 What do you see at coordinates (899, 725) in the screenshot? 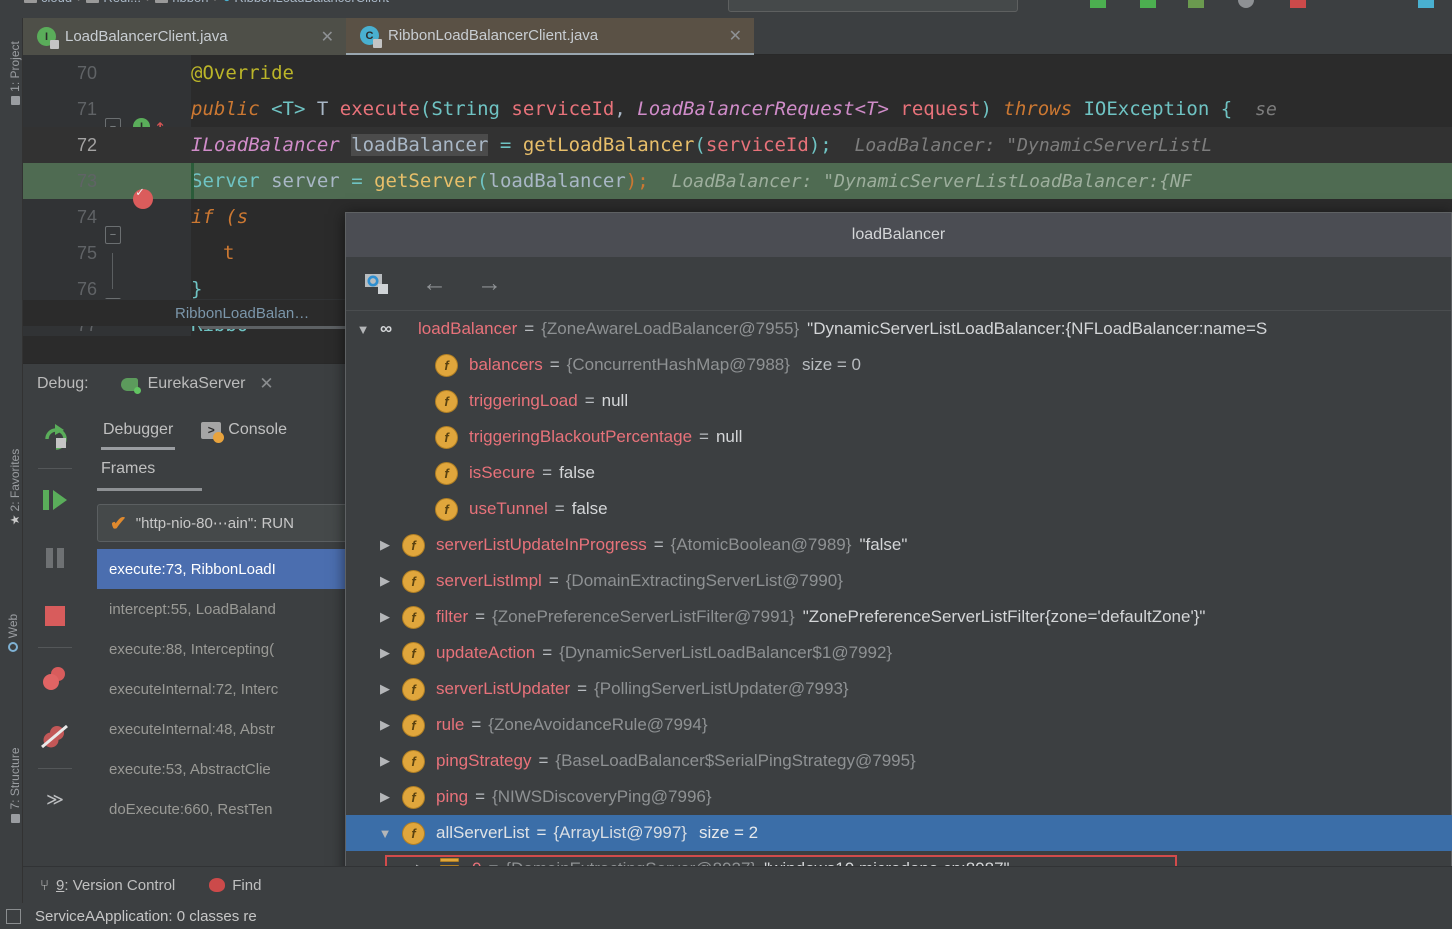
I see `variable-row: ▶ f rule = {ZoneAvoidanceRule@7994}` at bounding box center [899, 725].